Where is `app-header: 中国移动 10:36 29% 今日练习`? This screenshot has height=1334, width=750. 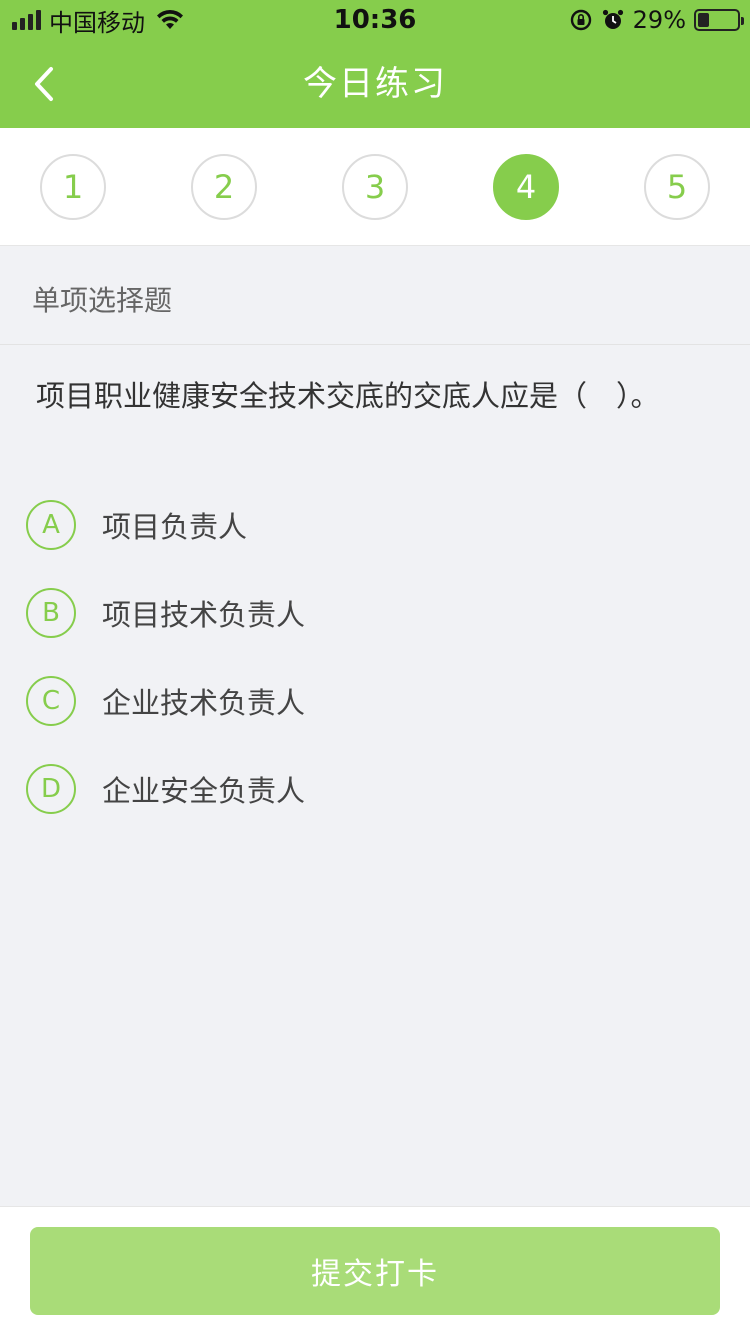
app-header: 中国移动 10:36 29% 今日练习 is located at coordinates (375, 64).